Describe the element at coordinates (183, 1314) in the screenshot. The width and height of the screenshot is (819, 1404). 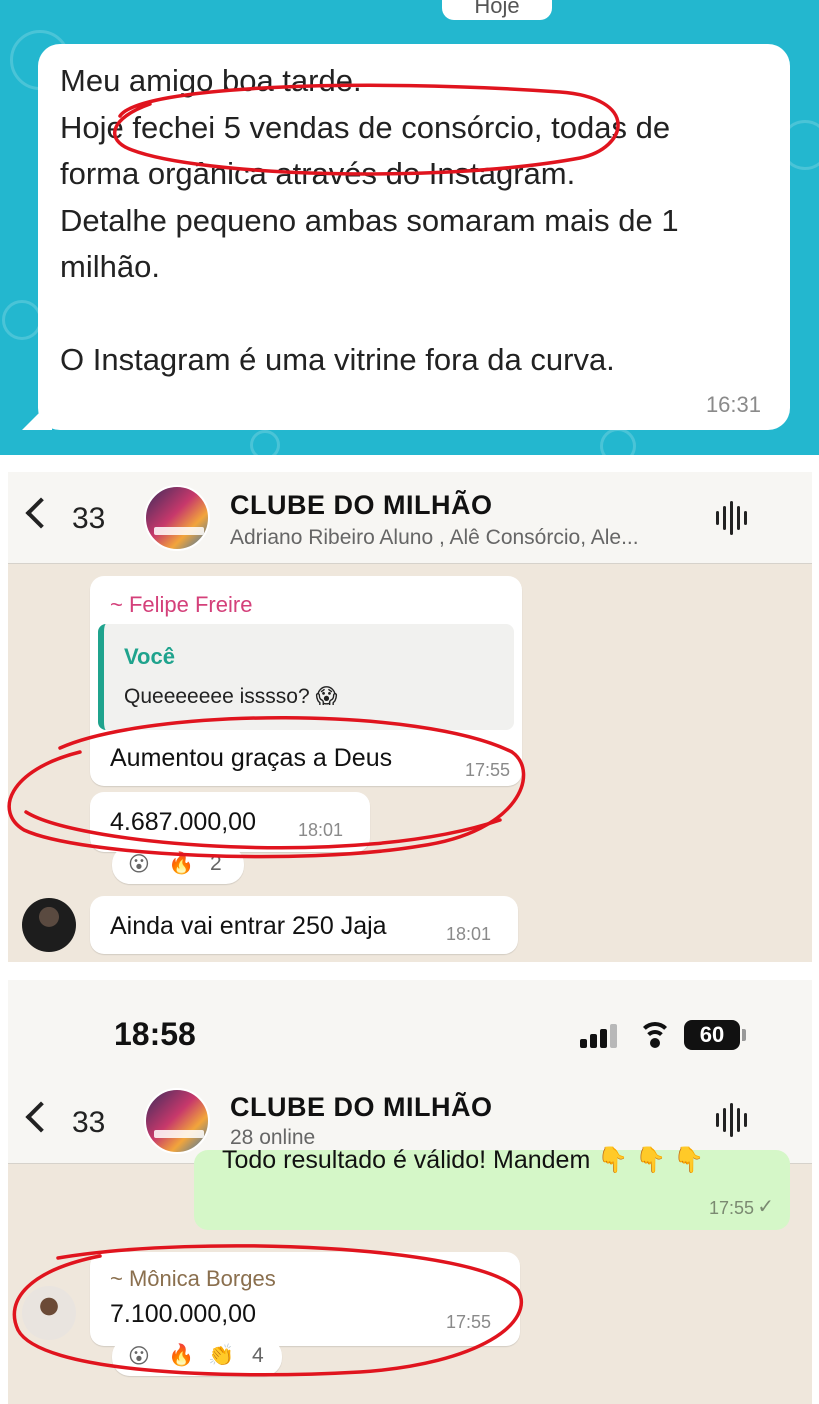
I see `message-text: 7.100.000,00` at that location.